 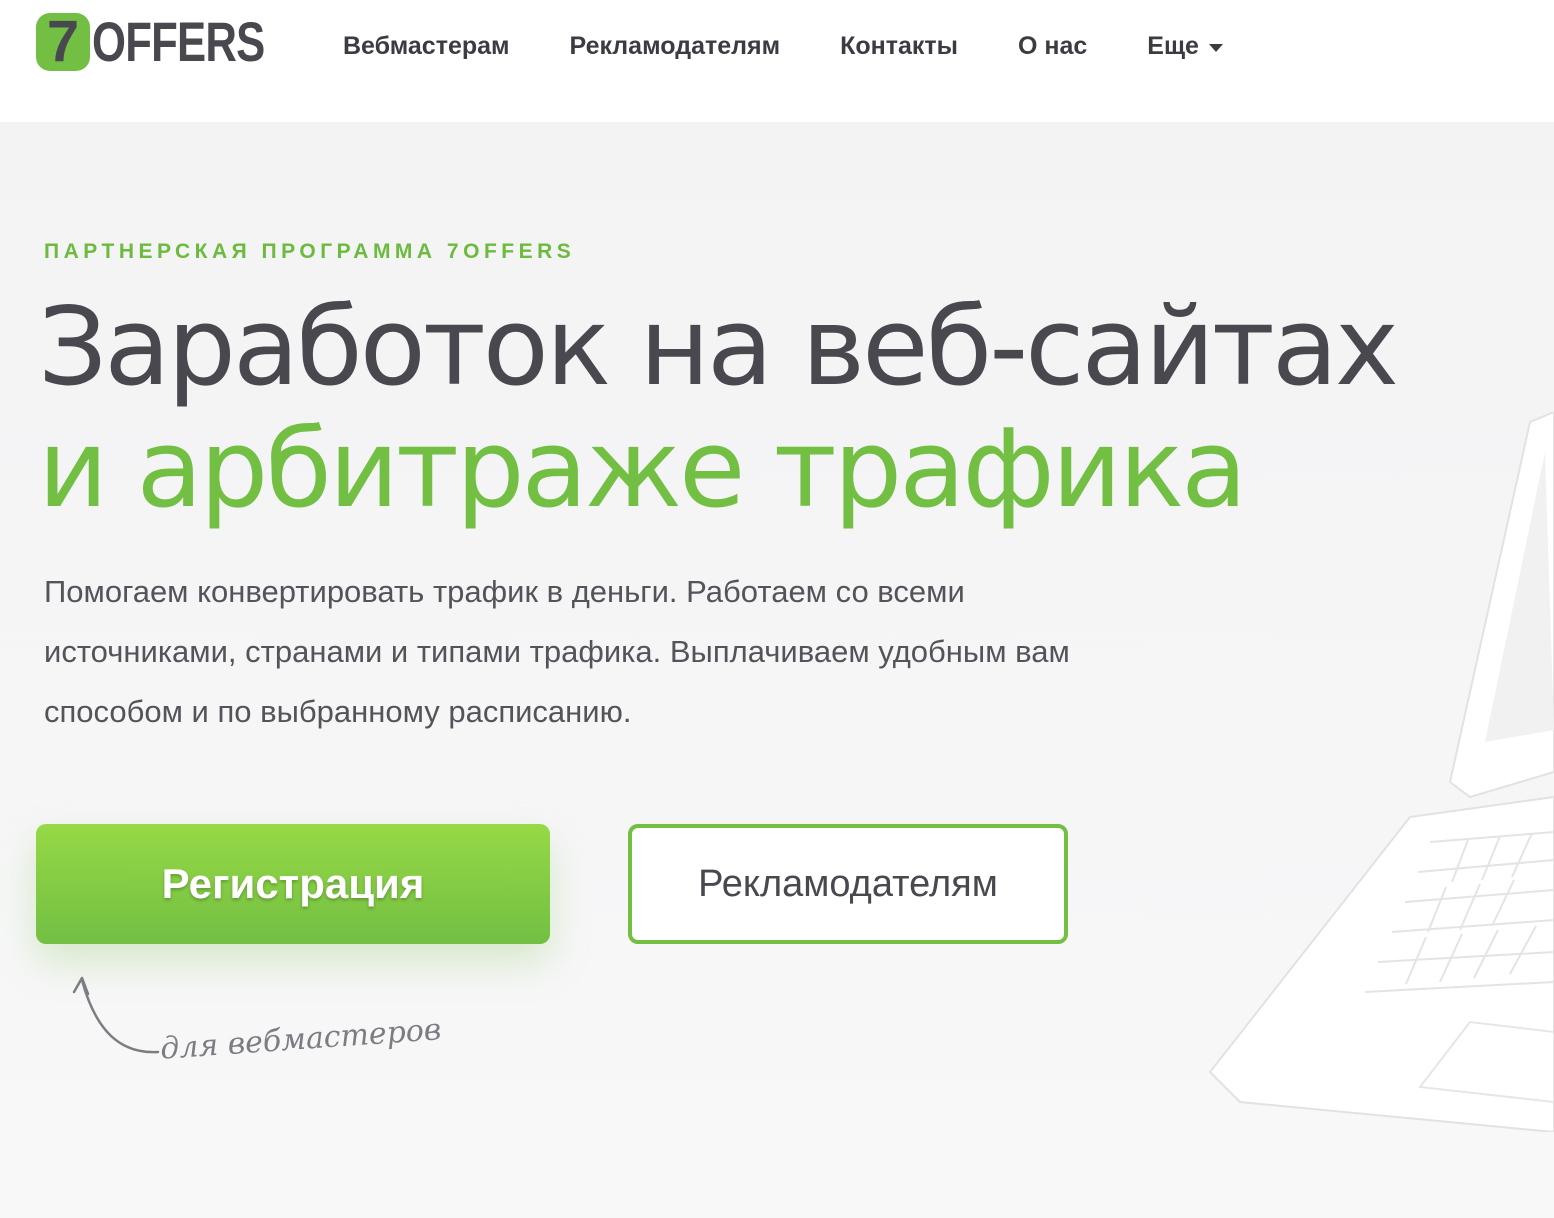 What do you see at coordinates (178, 41) in the screenshot?
I see `logo-text: OFFERS` at bounding box center [178, 41].